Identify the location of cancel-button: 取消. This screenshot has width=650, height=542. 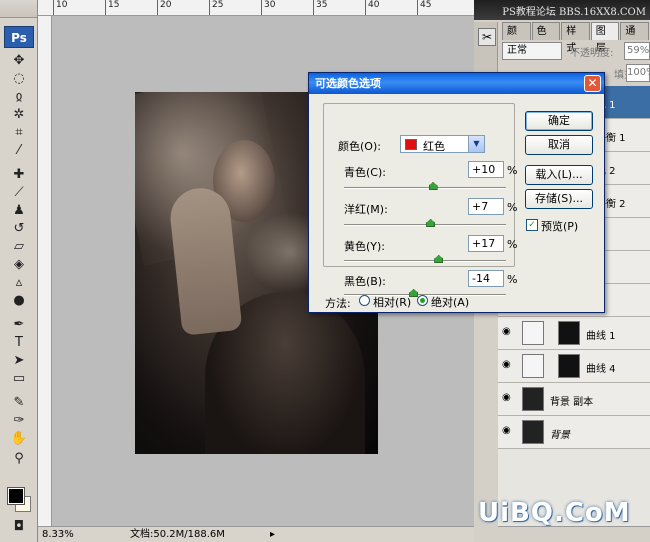
(559, 145).